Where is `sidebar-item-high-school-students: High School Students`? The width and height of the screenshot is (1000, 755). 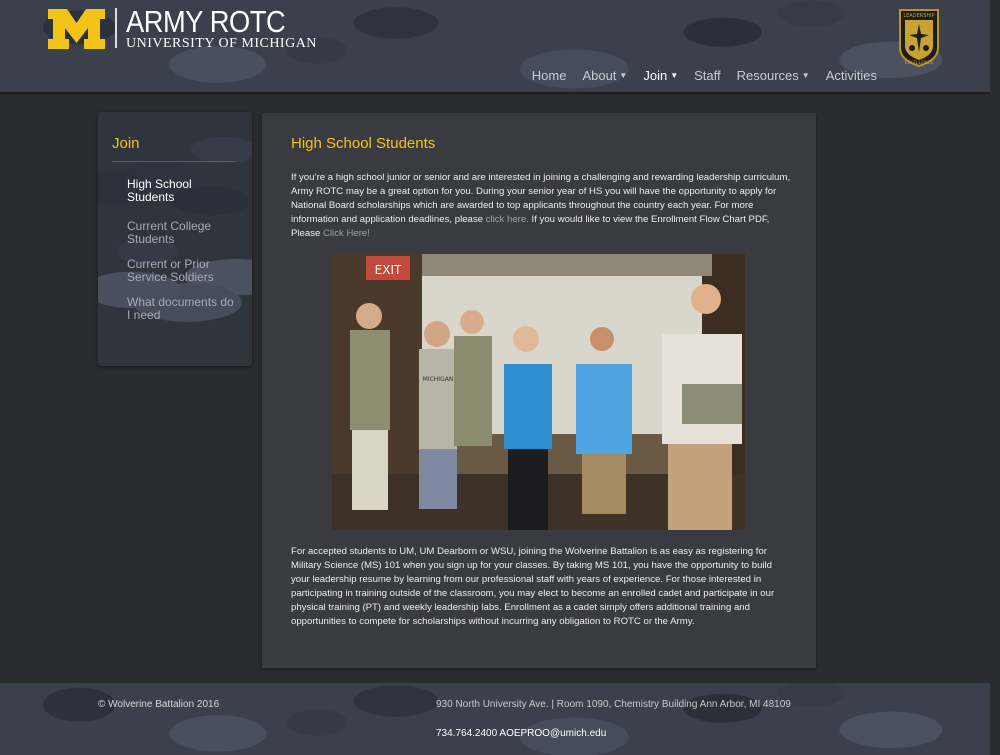
sidebar-item-high-school-students: High School Students is located at coordinates (182, 191).